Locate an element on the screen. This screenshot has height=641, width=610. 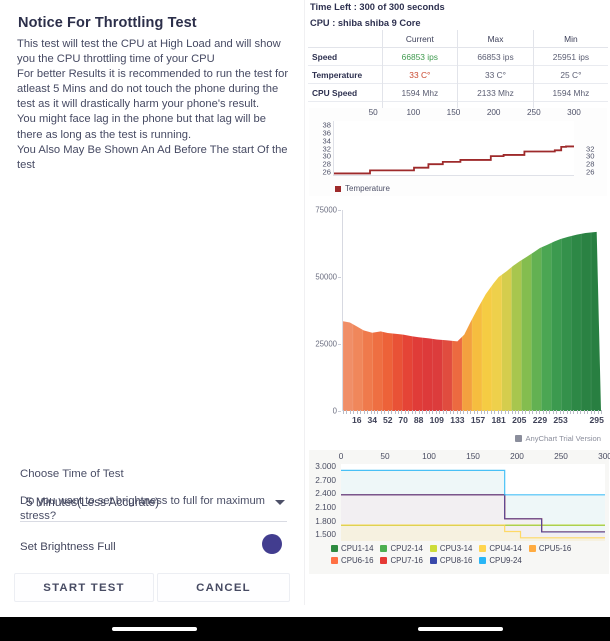
x-tick-label: 253 is located at coordinates (560, 420).